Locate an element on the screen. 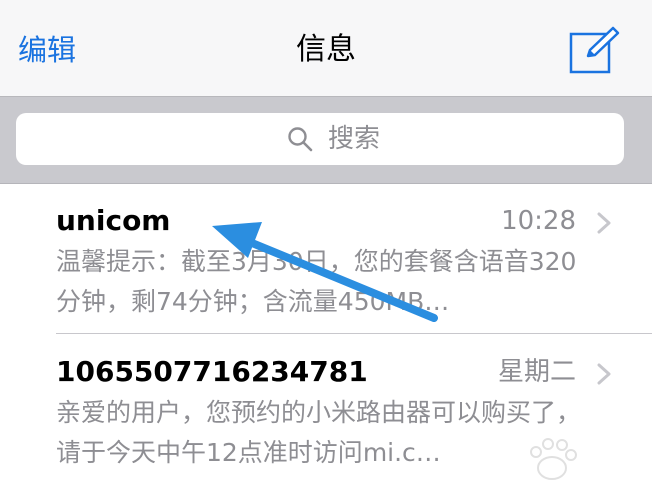 This screenshot has height=499, width=652. search-icon is located at coordinates (300, 139).